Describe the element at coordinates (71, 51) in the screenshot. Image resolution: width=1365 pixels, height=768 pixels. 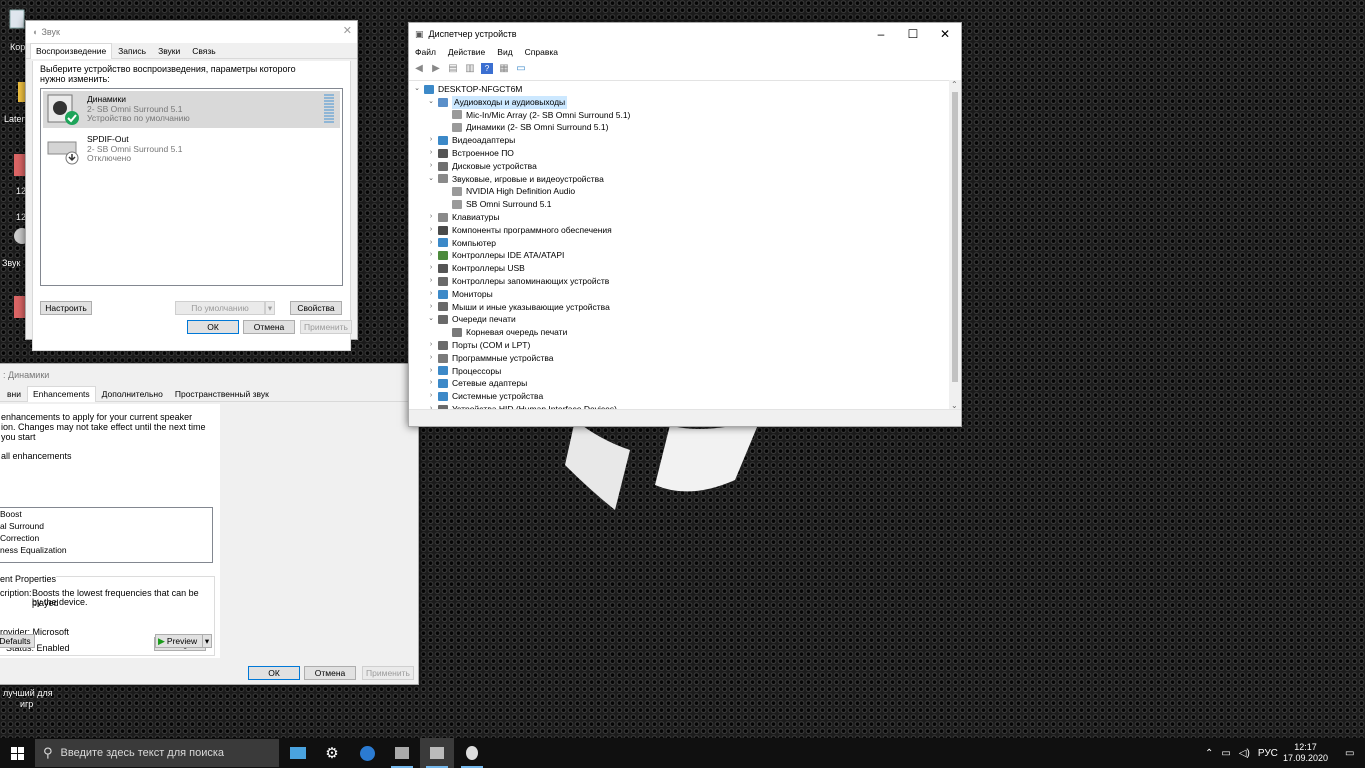
I see `tab-playback: Воспроизведение` at that location.